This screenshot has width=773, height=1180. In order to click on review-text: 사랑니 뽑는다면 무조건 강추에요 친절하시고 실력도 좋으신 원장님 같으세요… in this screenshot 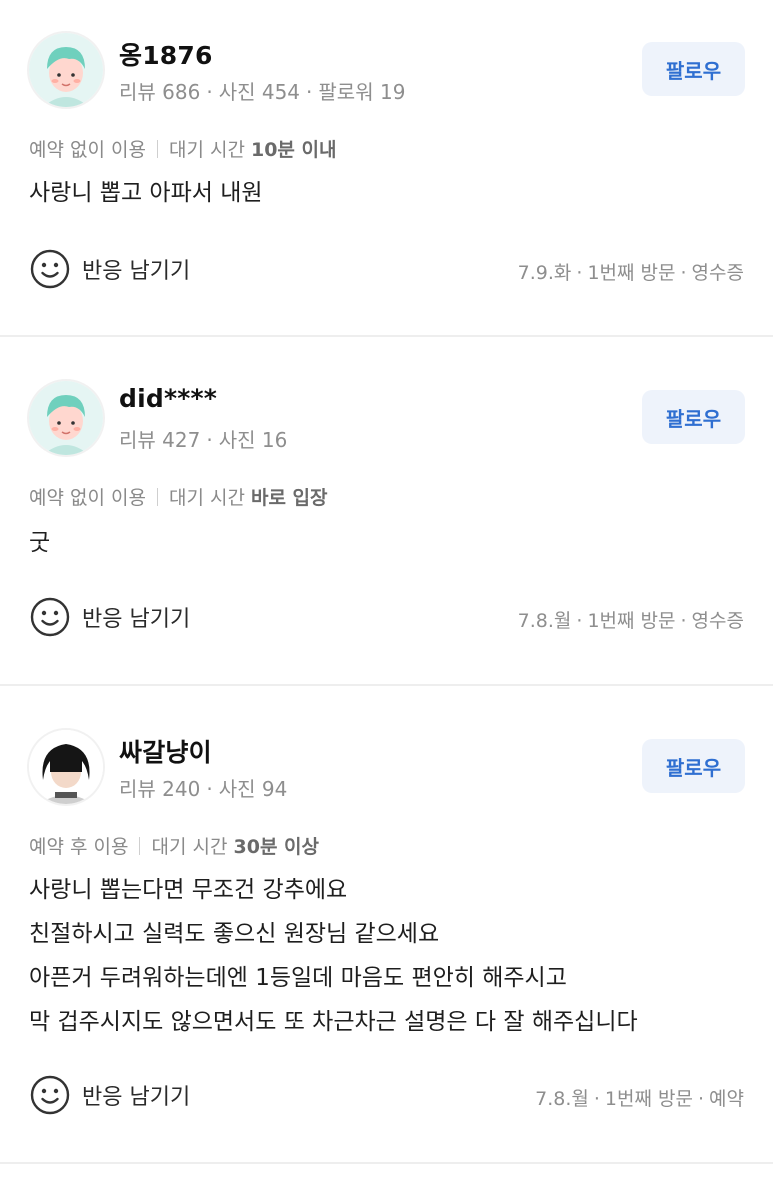, I will do `click(333, 956)`.